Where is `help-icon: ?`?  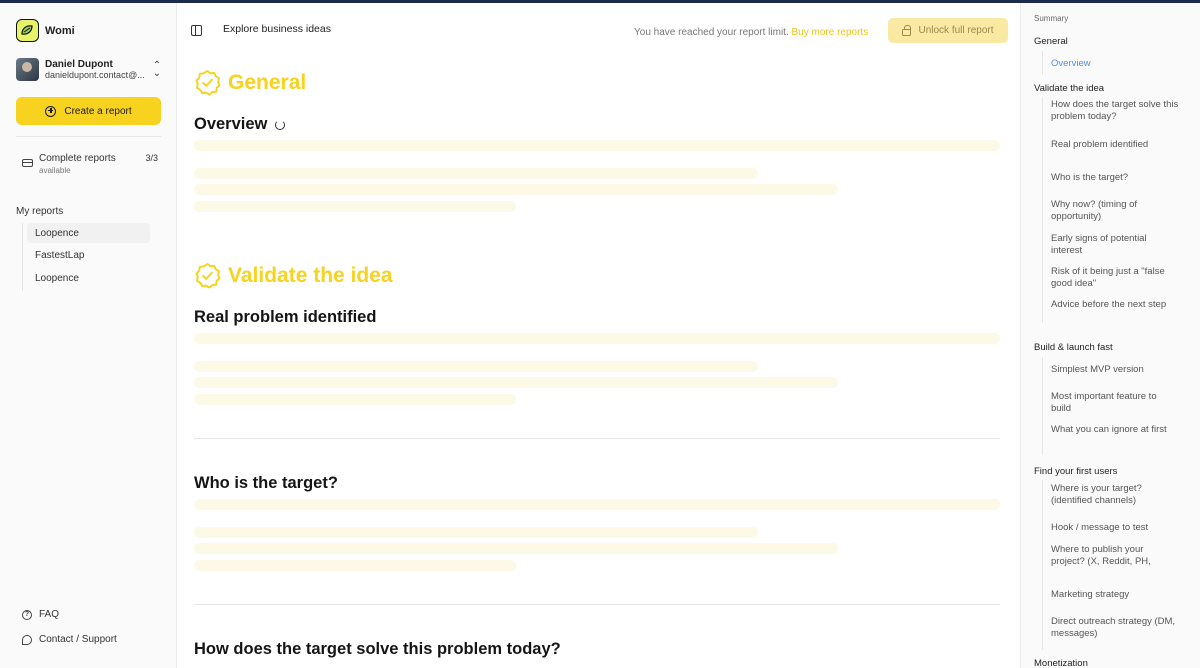 help-icon: ? is located at coordinates (27, 614).